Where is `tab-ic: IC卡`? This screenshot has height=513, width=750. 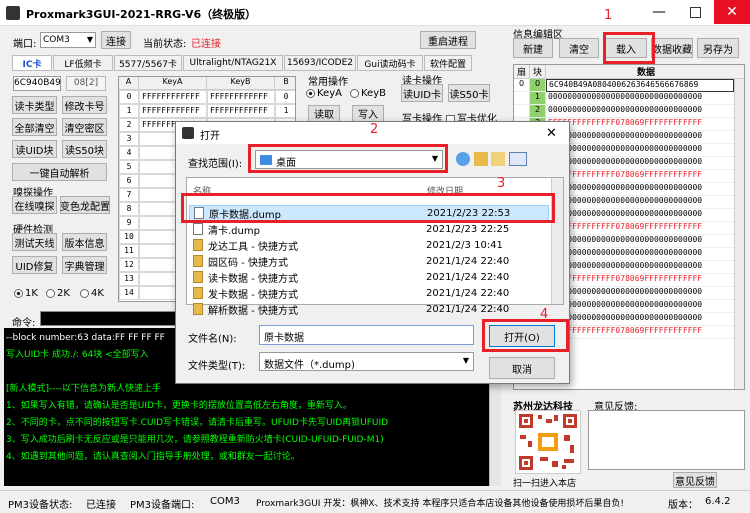
tab-ic: IC卡 is located at coordinates (32, 63).